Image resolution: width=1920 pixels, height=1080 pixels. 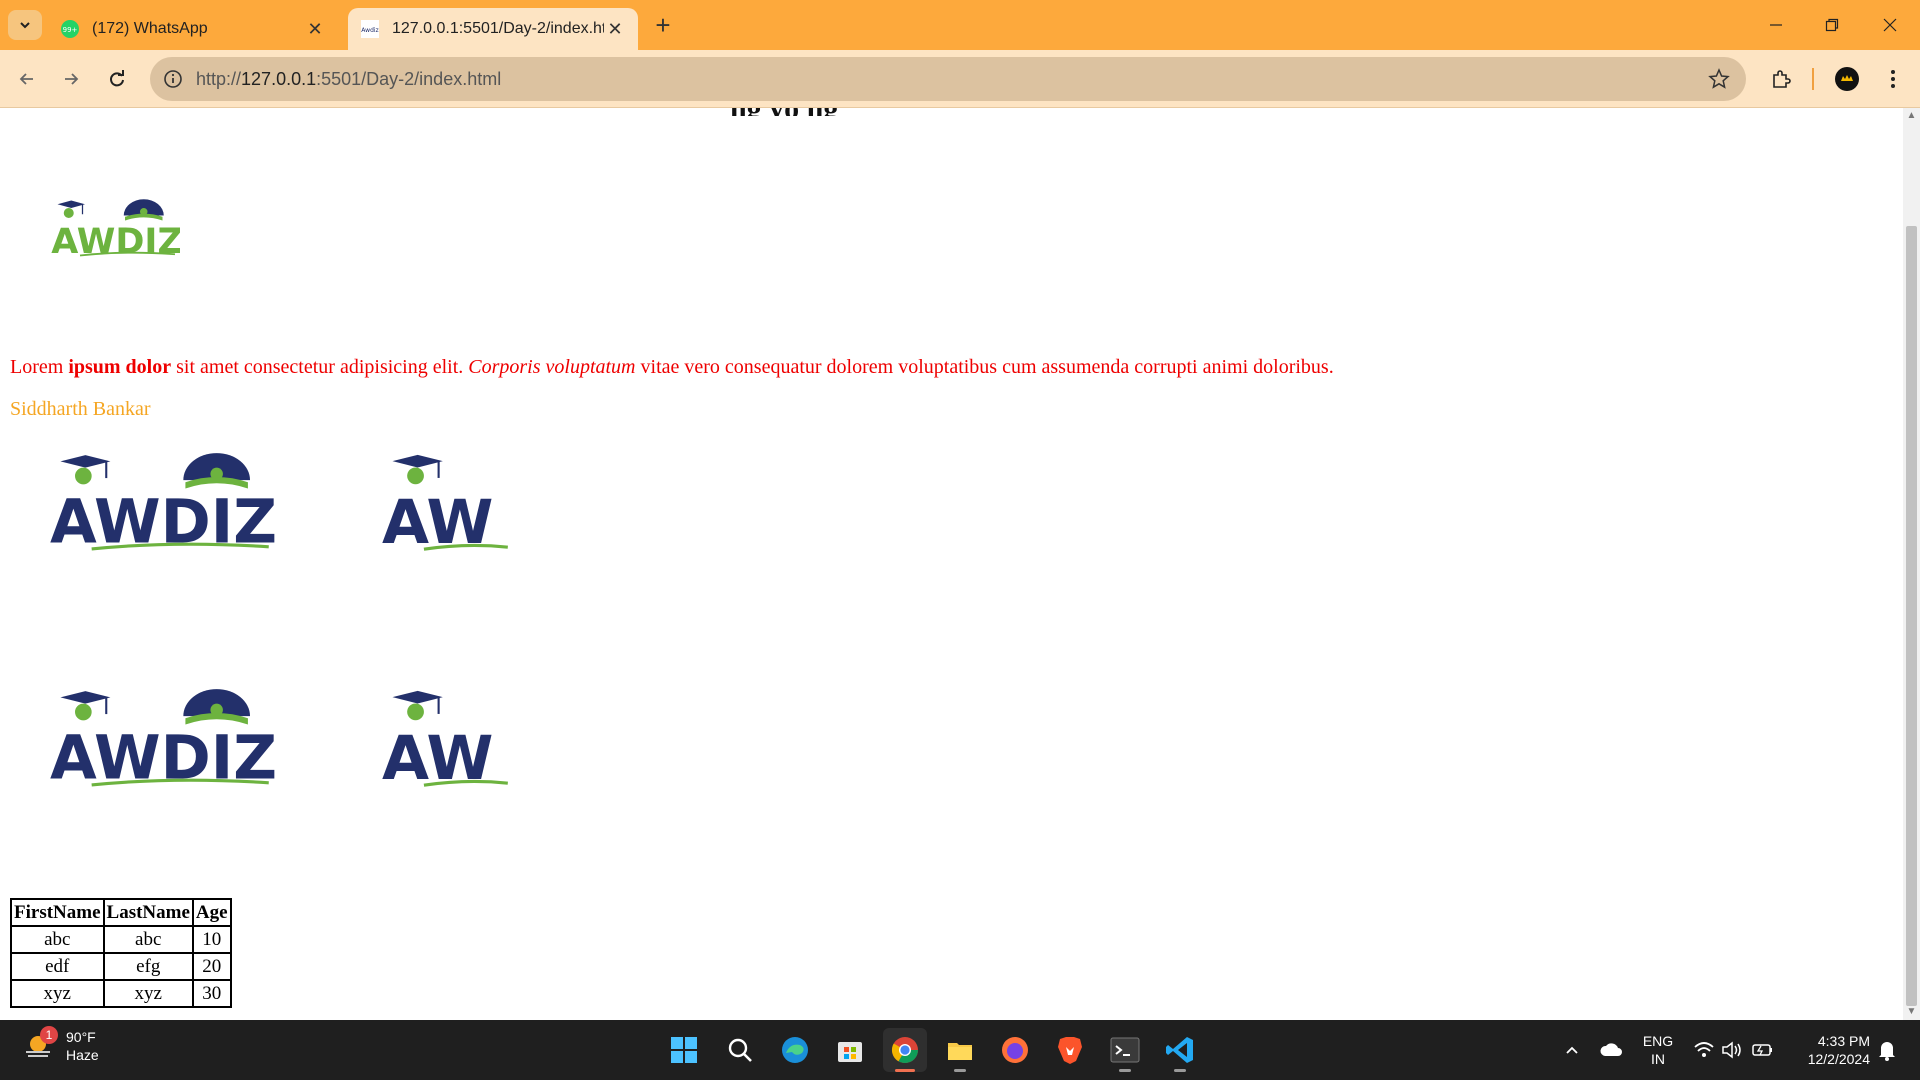 I want to click on language-code: ENG, so click(x=1658, y=1041).